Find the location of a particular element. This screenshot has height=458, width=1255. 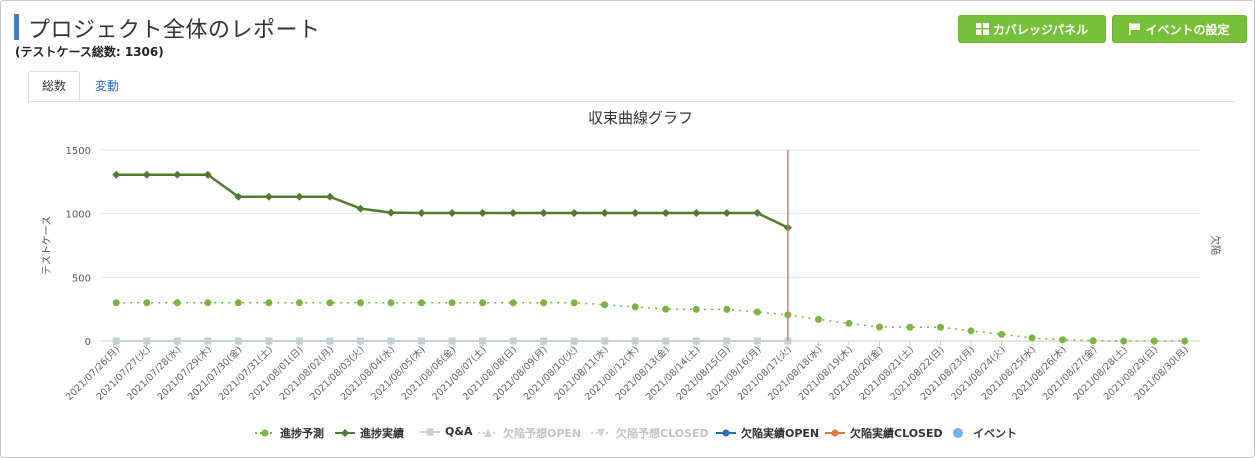

legend-item: 進捗実績 is located at coordinates (369, 433).